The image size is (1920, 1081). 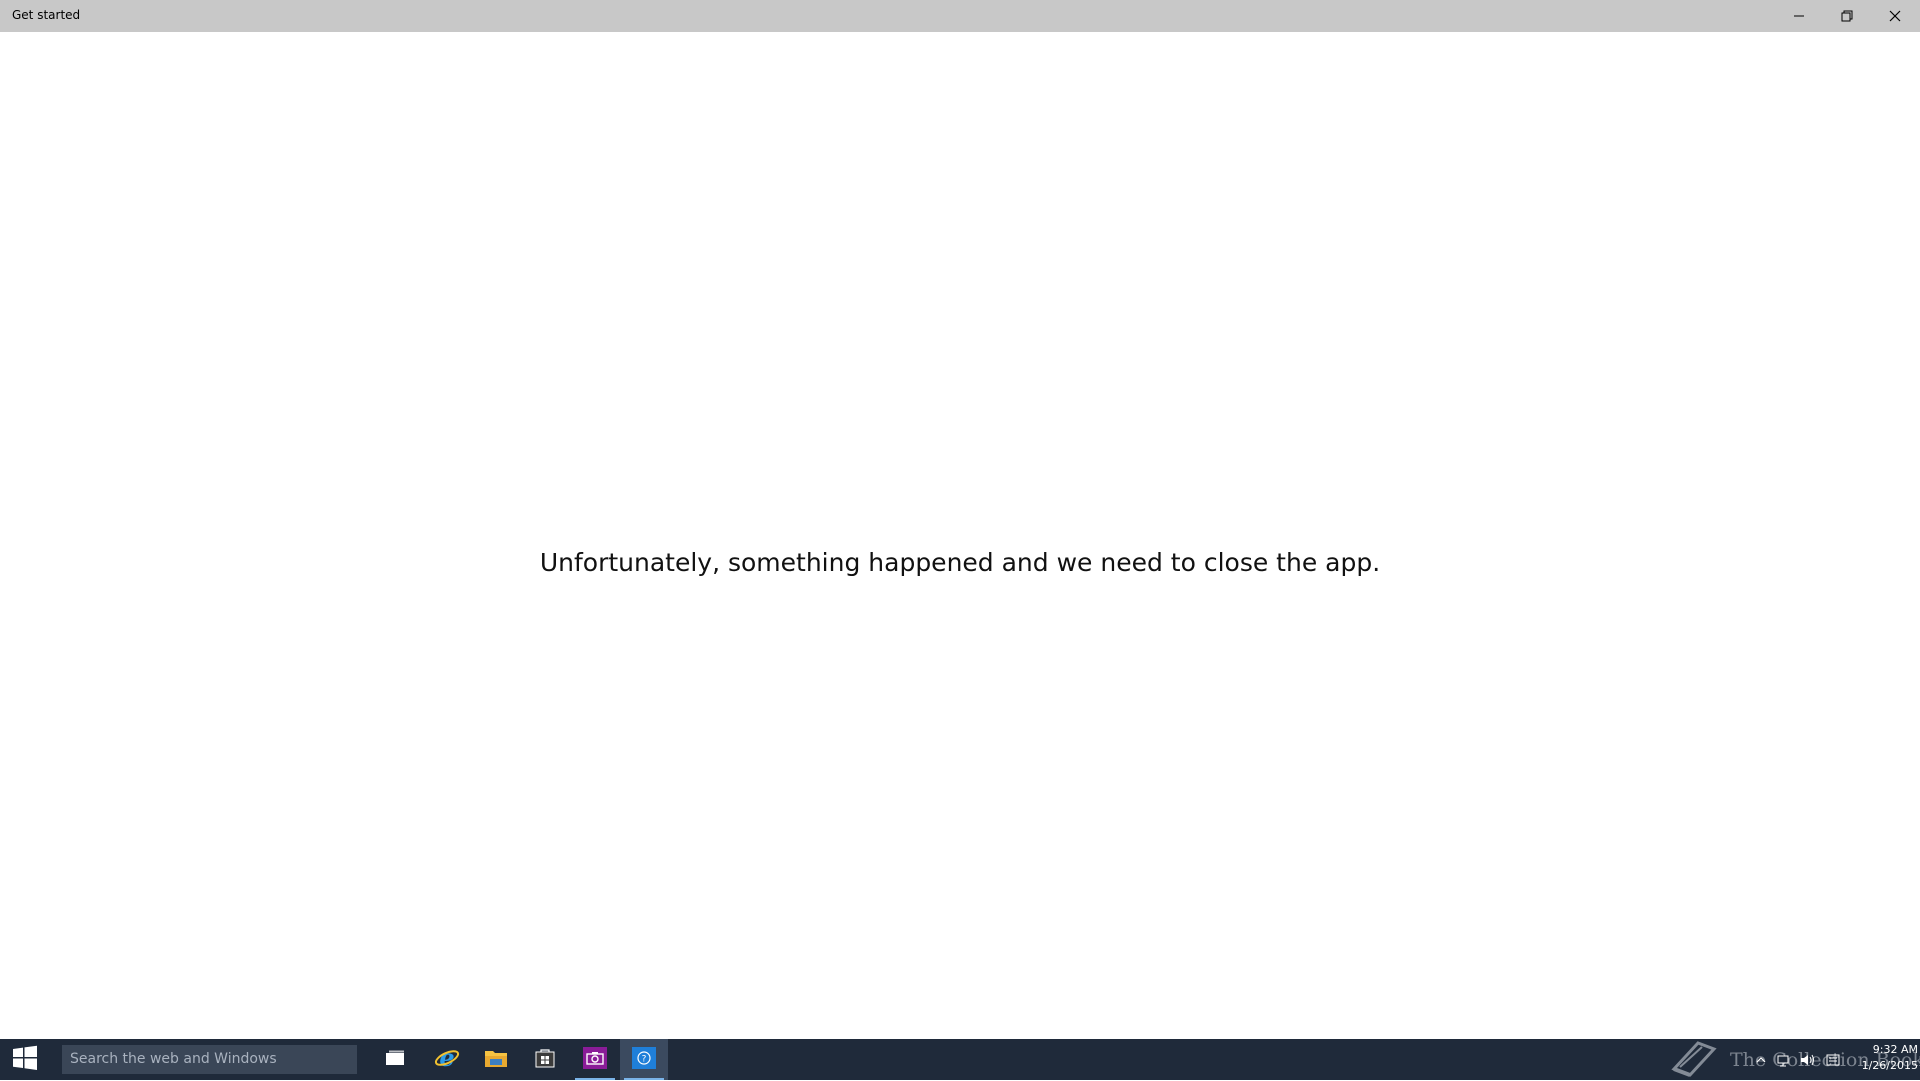 I want to click on file-explorer-icon, so click(x=496, y=1060).